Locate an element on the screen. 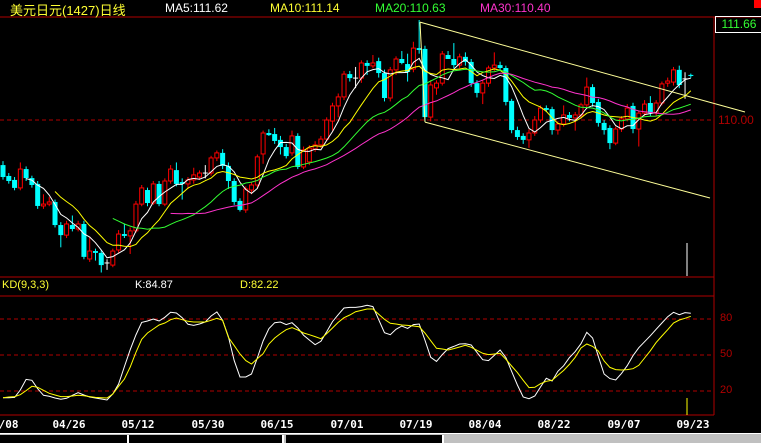 This screenshot has width=761, height=443. date-tick: 07/01 is located at coordinates (347, 424).